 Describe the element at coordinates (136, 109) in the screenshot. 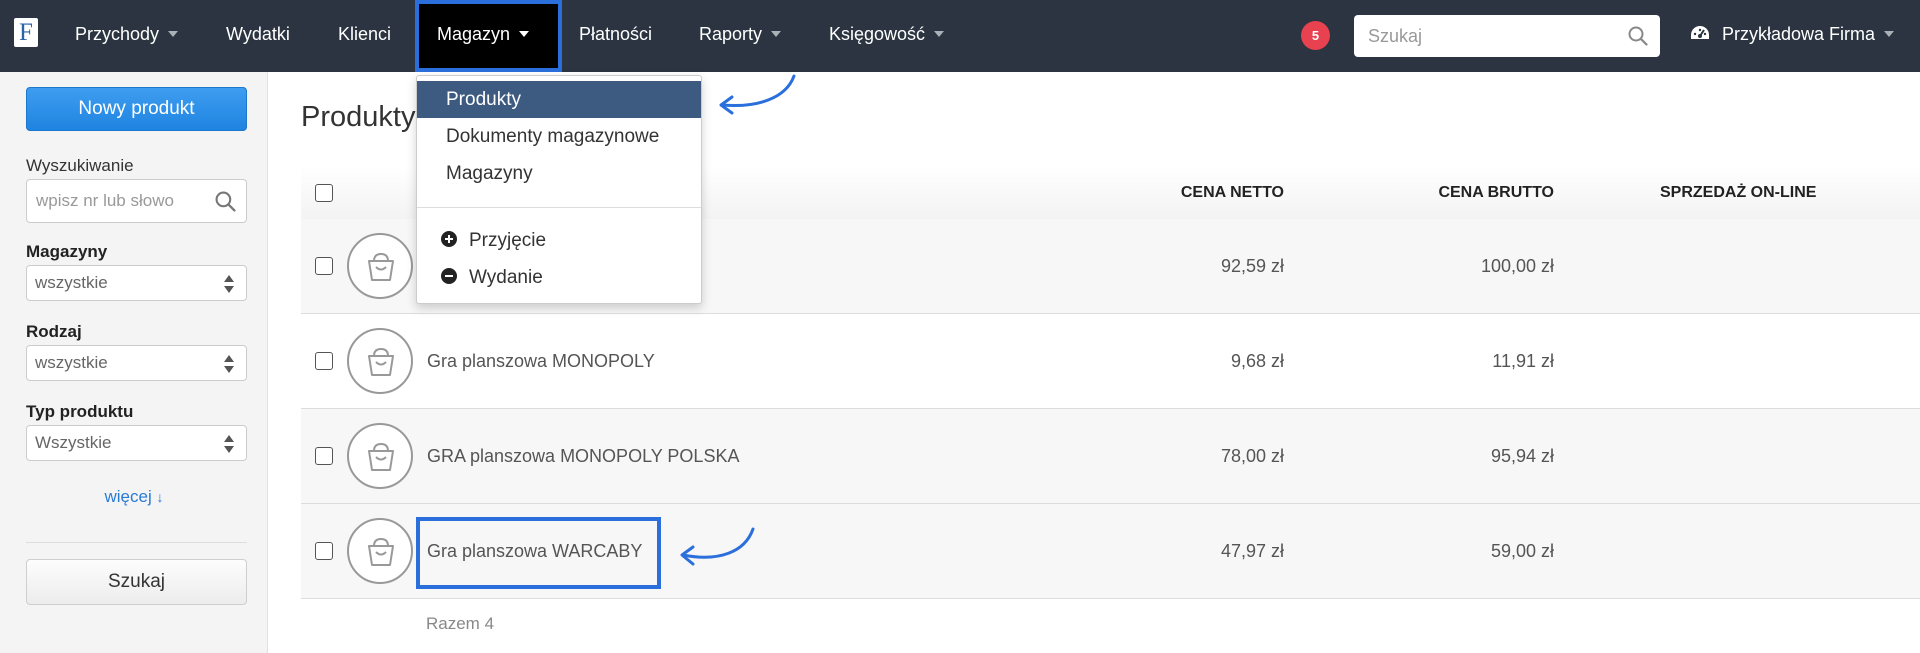

I see `new-product-button: Nowy produkt` at that location.